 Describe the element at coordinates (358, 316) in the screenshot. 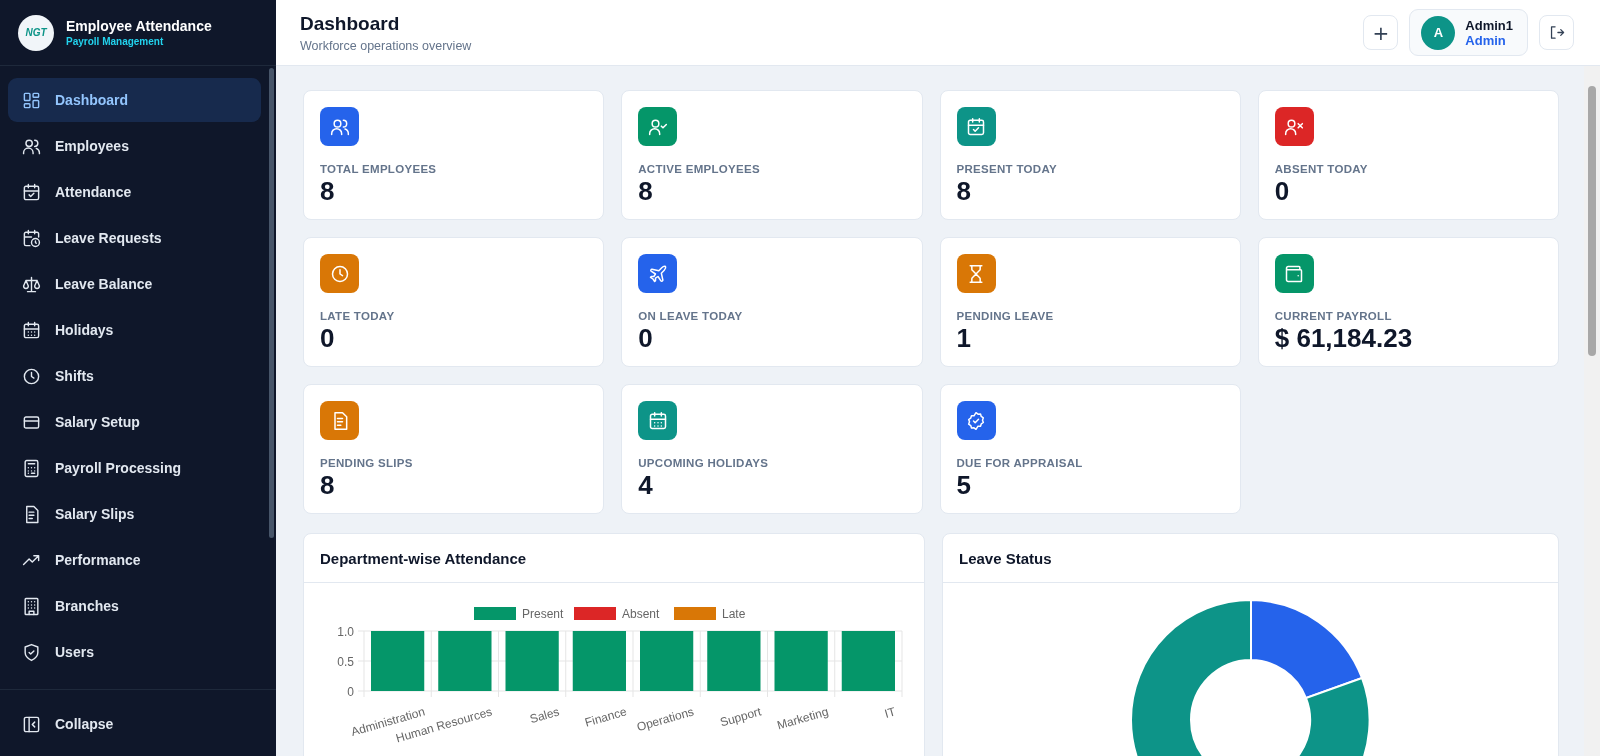

I see `stat-label: LATE TODAY` at that location.